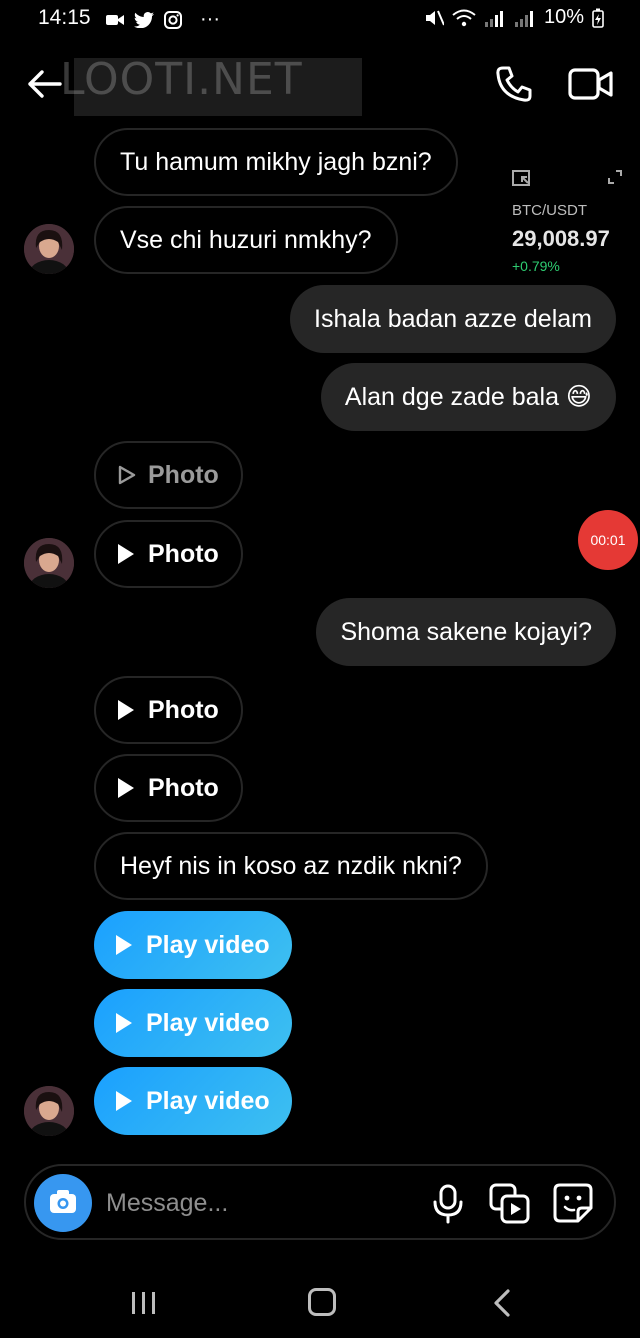 The image size is (640, 1338). I want to click on message-composer, so click(320, 1202).